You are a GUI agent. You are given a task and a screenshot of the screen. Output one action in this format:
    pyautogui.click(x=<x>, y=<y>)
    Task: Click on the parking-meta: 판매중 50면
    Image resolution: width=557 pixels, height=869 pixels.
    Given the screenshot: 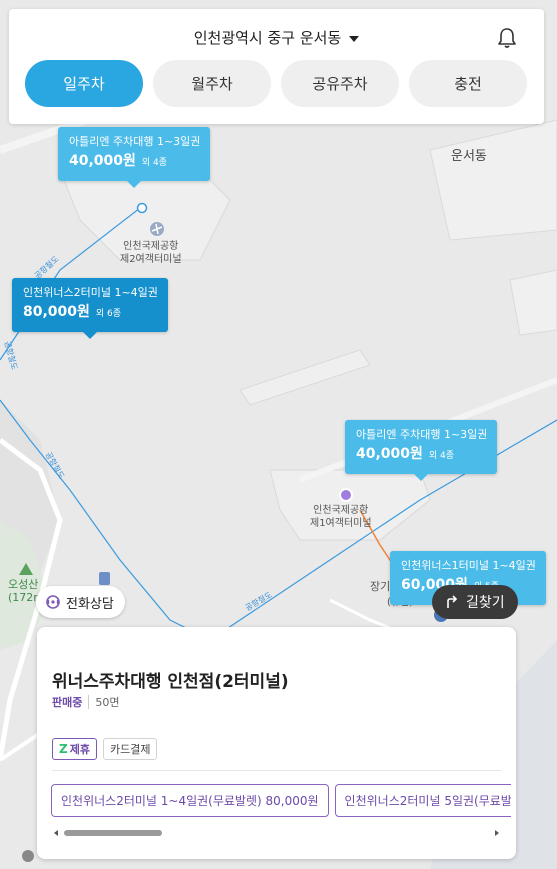 What is the action you would take?
    pyautogui.click(x=86, y=702)
    